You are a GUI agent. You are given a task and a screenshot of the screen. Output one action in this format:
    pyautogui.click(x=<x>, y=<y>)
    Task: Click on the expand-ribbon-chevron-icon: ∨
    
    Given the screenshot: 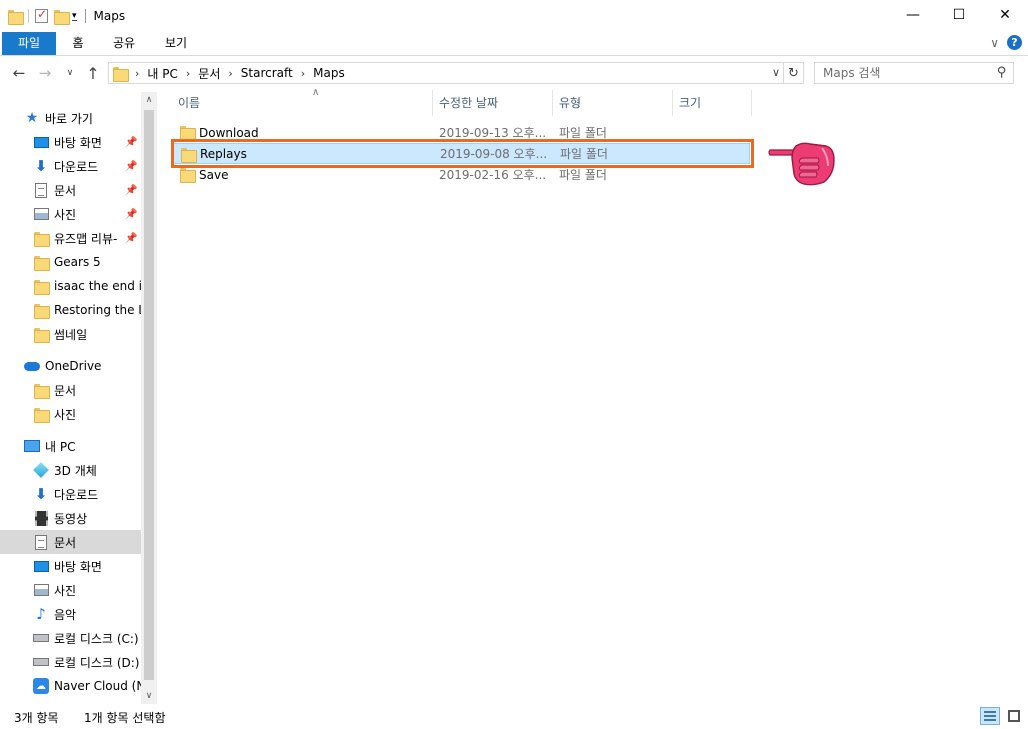 What is the action you would take?
    pyautogui.click(x=994, y=43)
    